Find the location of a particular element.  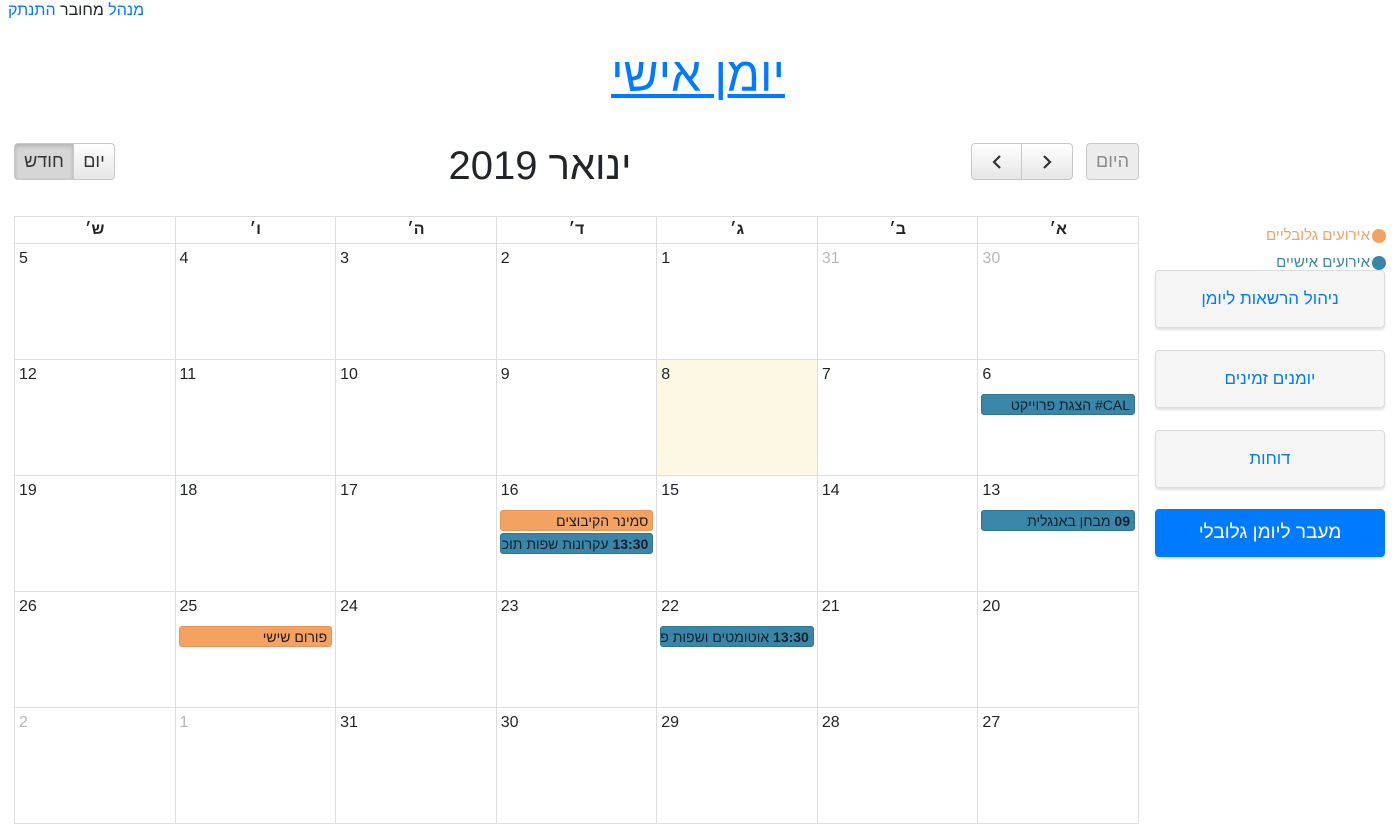

week-row: 30 31 1 2 3 4 5 is located at coordinates (575, 302).